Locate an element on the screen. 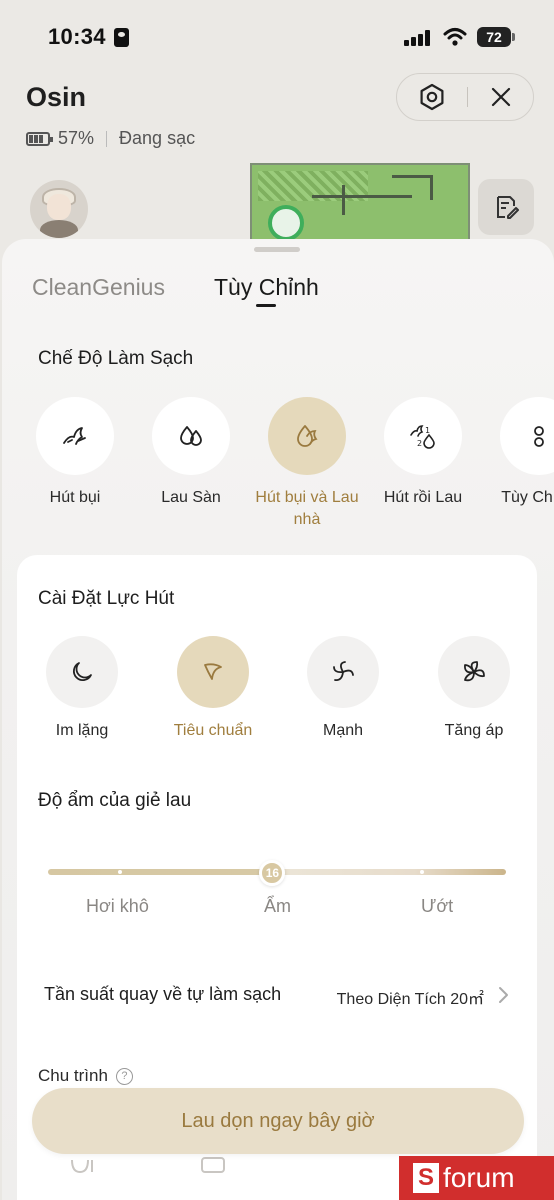 The image size is (554, 1200). status-bar: 10:34 72 is located at coordinates (277, 37).